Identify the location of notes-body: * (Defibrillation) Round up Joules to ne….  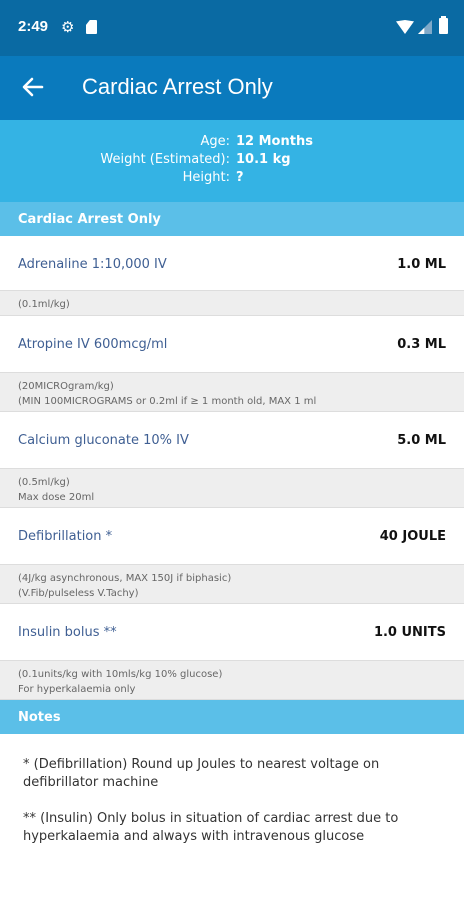
(232, 799).